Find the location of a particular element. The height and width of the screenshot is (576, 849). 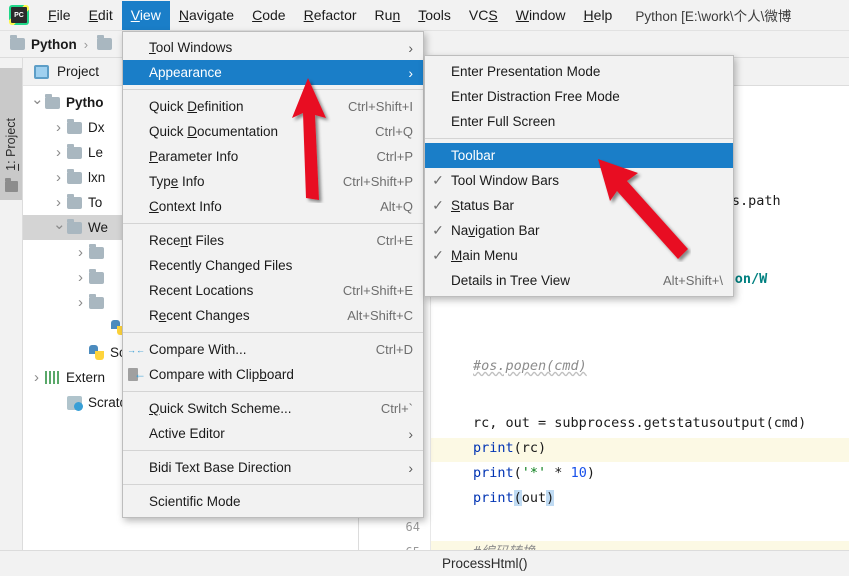

menu-item-recent-locations: Recent Locations Ctrl+Shift+E is located at coordinates (273, 290).